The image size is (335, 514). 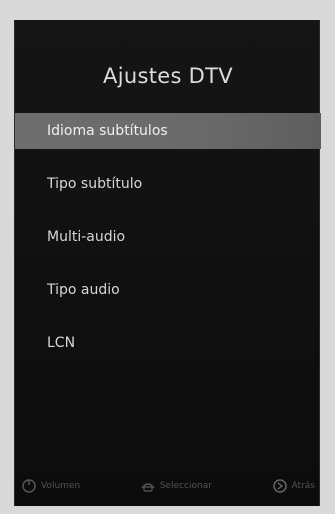 What do you see at coordinates (83, 290) in the screenshot?
I see `menu-item-label: Tipo audio` at bounding box center [83, 290].